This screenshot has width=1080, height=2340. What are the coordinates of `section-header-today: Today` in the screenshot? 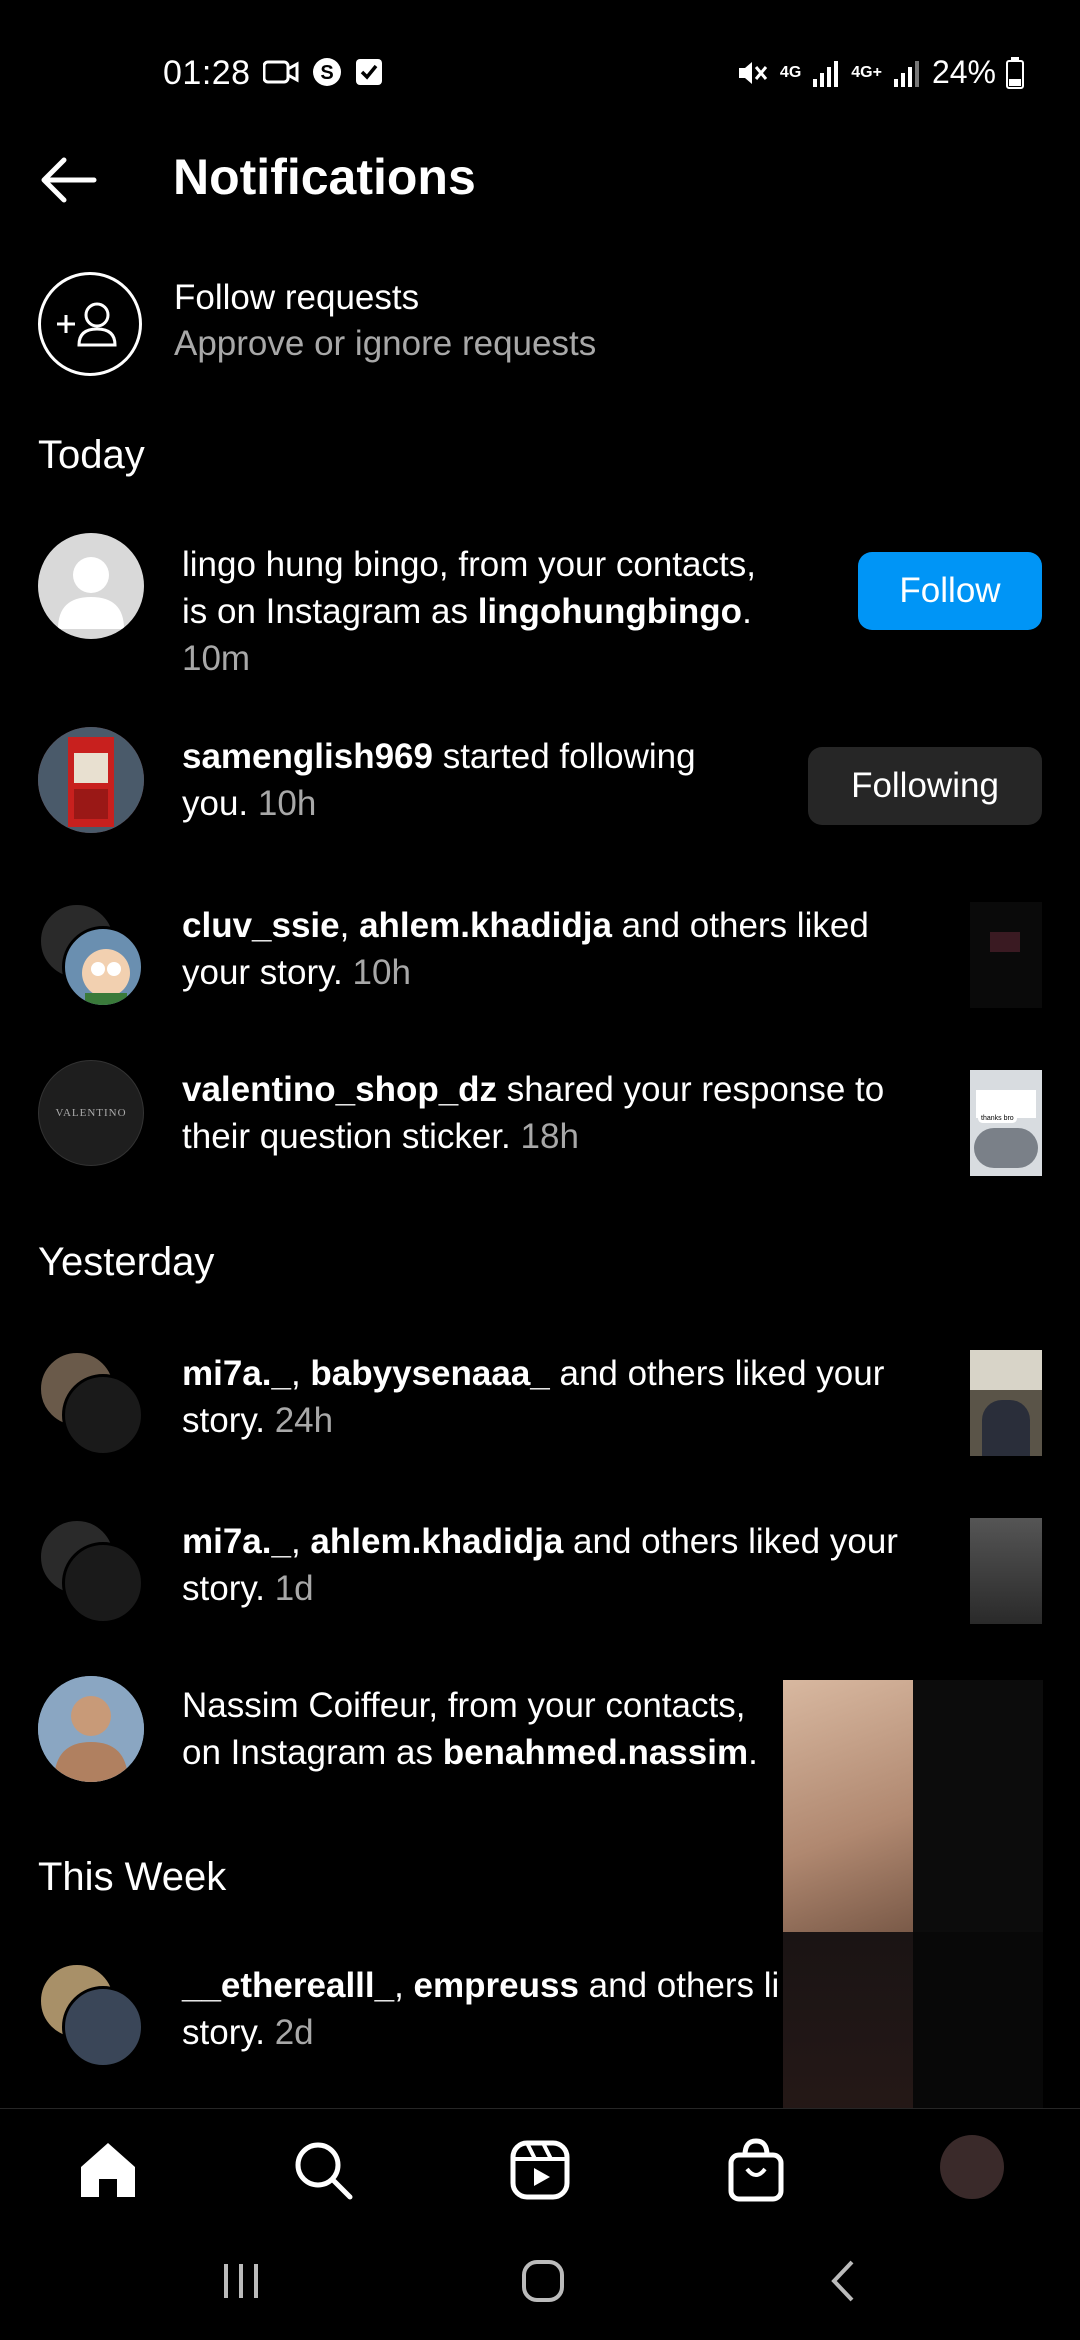 It's located at (91, 455).